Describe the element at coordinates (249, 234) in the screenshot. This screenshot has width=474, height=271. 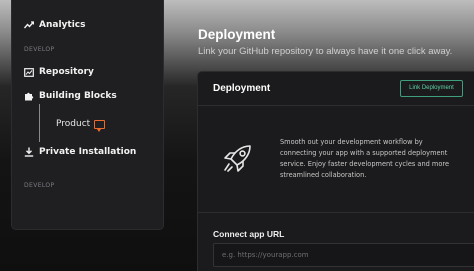
I see `url-field-label: Connect app URL` at that location.